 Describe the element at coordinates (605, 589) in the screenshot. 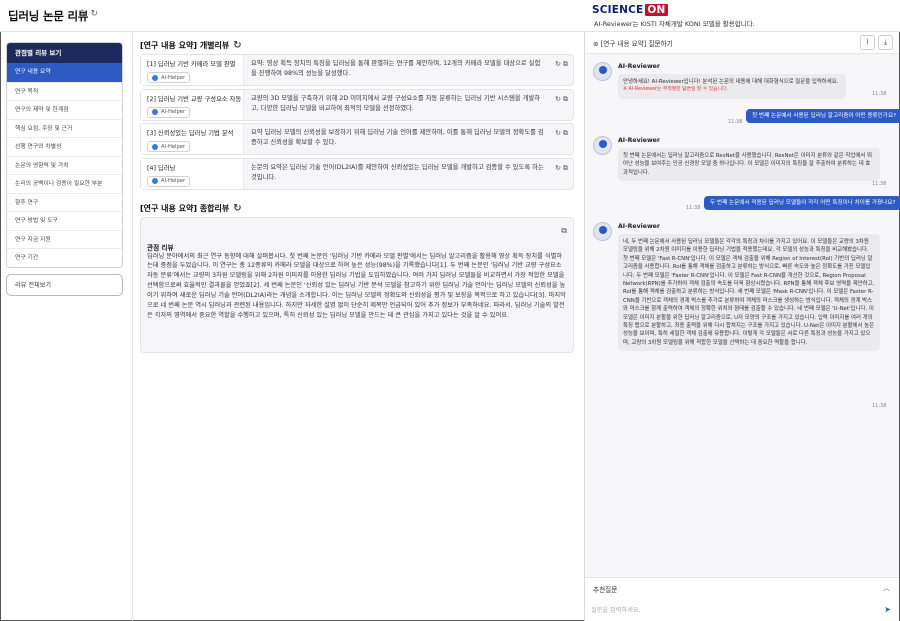

I see `recommended-questions-toggle: 추천질문` at that location.